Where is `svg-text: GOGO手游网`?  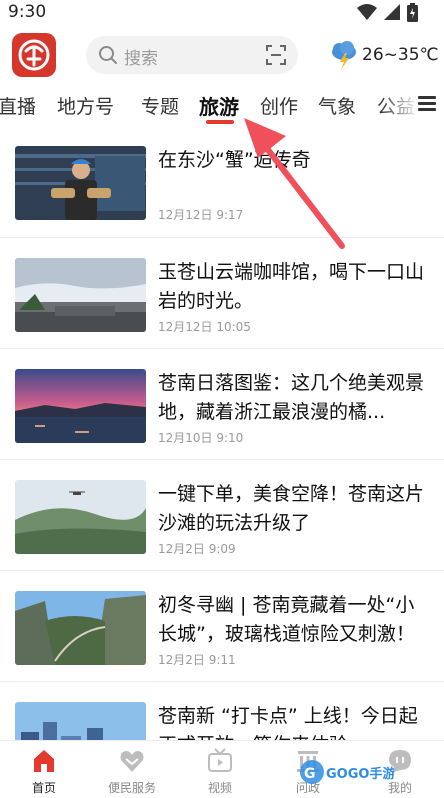
svg-text: GOGO手游网 is located at coordinates (360, 774).